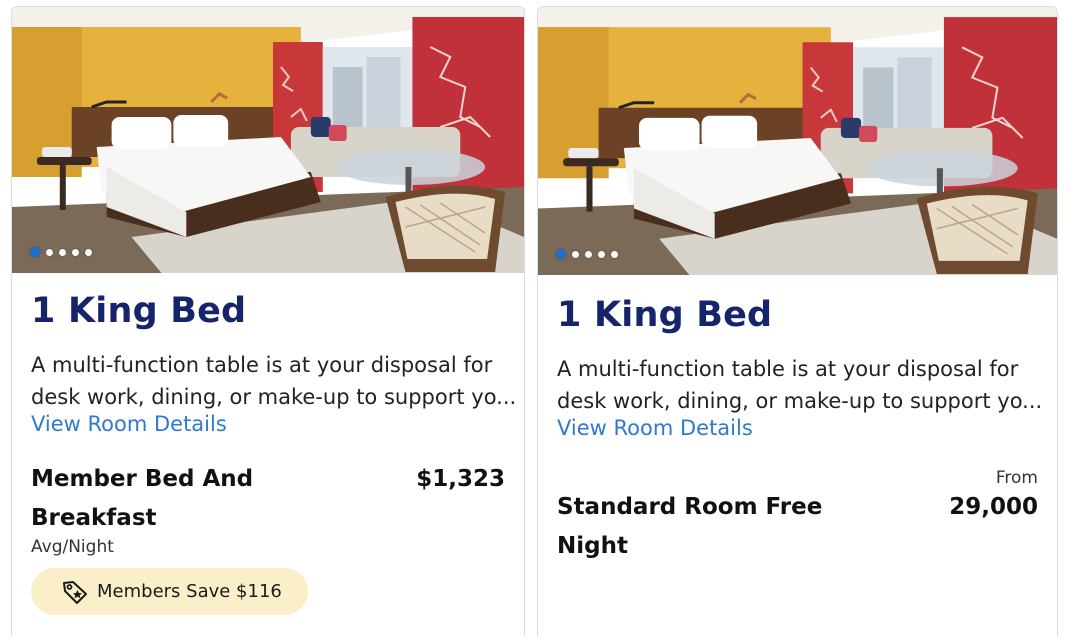  I want to click on members-save-label: Members Save $116, so click(189, 591).